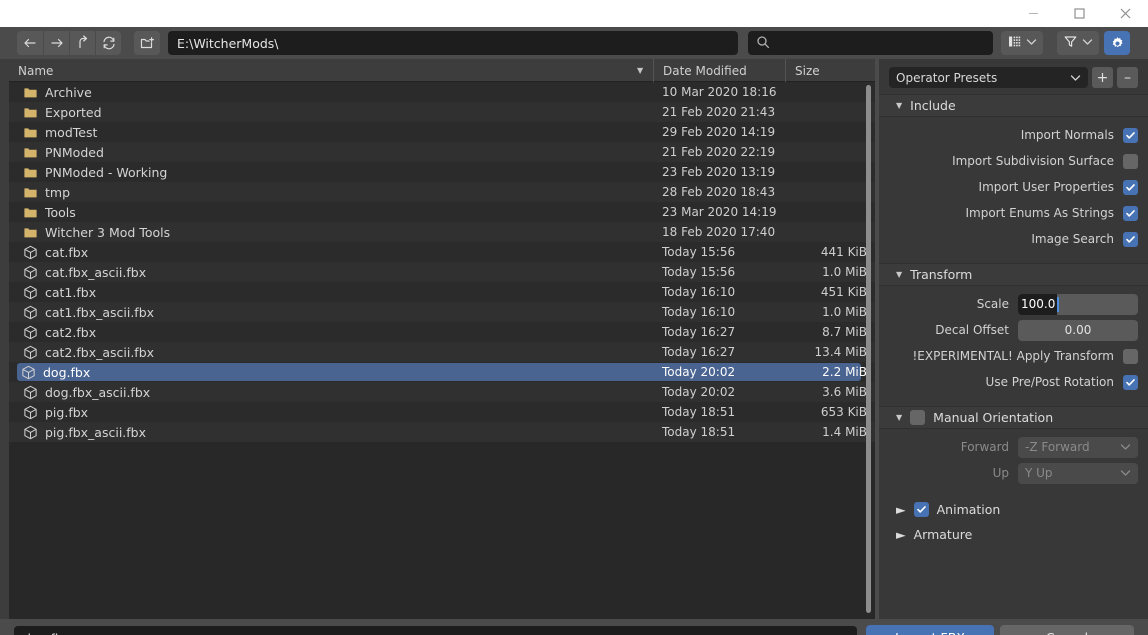 The image size is (1148, 635). I want to click on column-header-name: Name, so click(331, 70).